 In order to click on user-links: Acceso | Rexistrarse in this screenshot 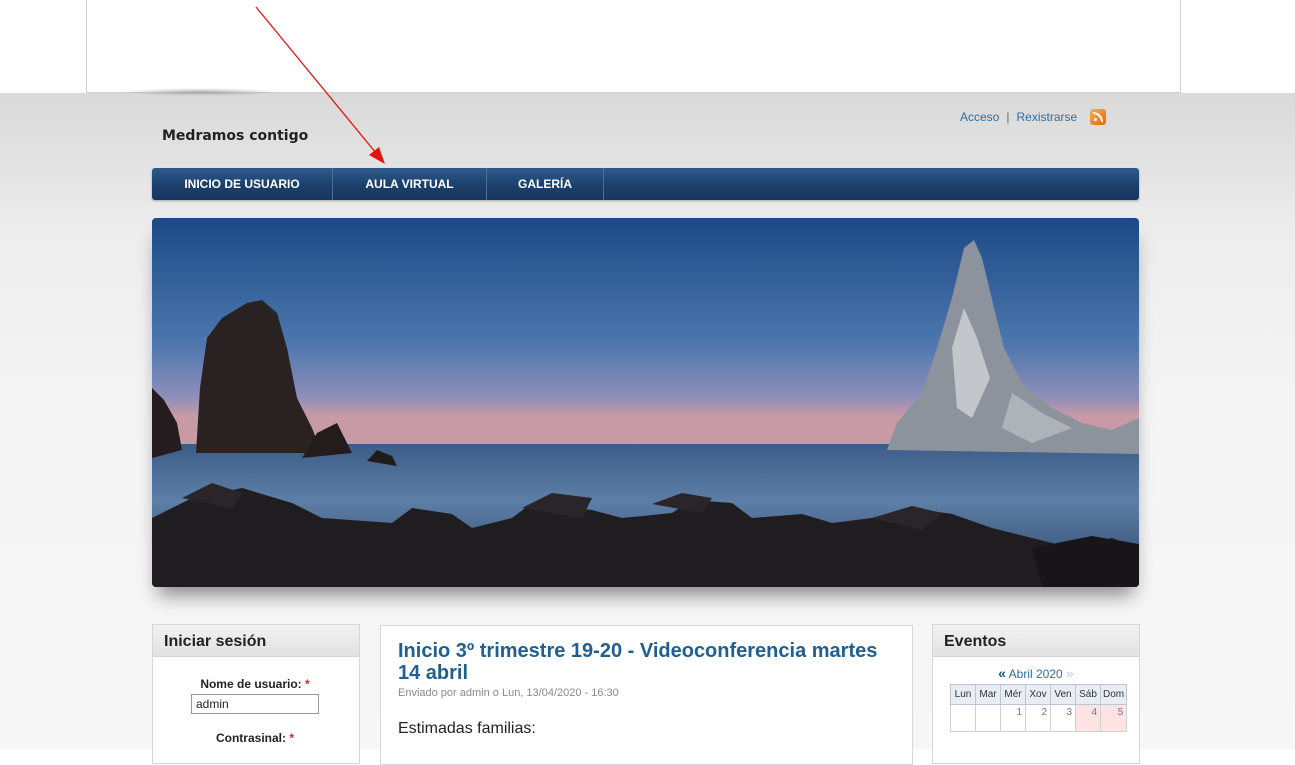, I will do `click(1033, 117)`.